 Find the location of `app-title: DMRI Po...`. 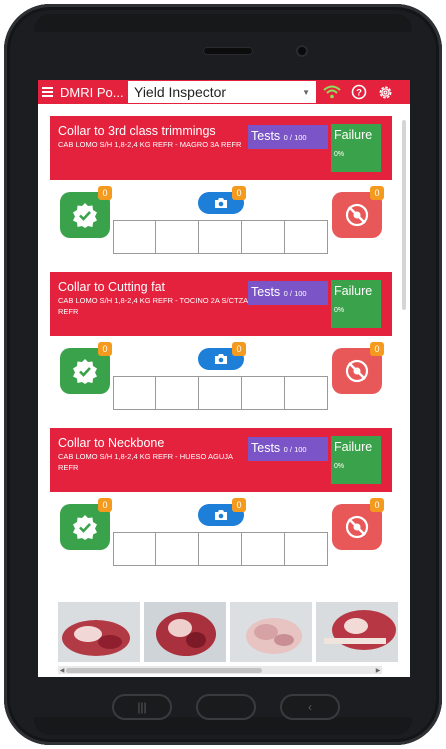

app-title: DMRI Po... is located at coordinates (92, 92).